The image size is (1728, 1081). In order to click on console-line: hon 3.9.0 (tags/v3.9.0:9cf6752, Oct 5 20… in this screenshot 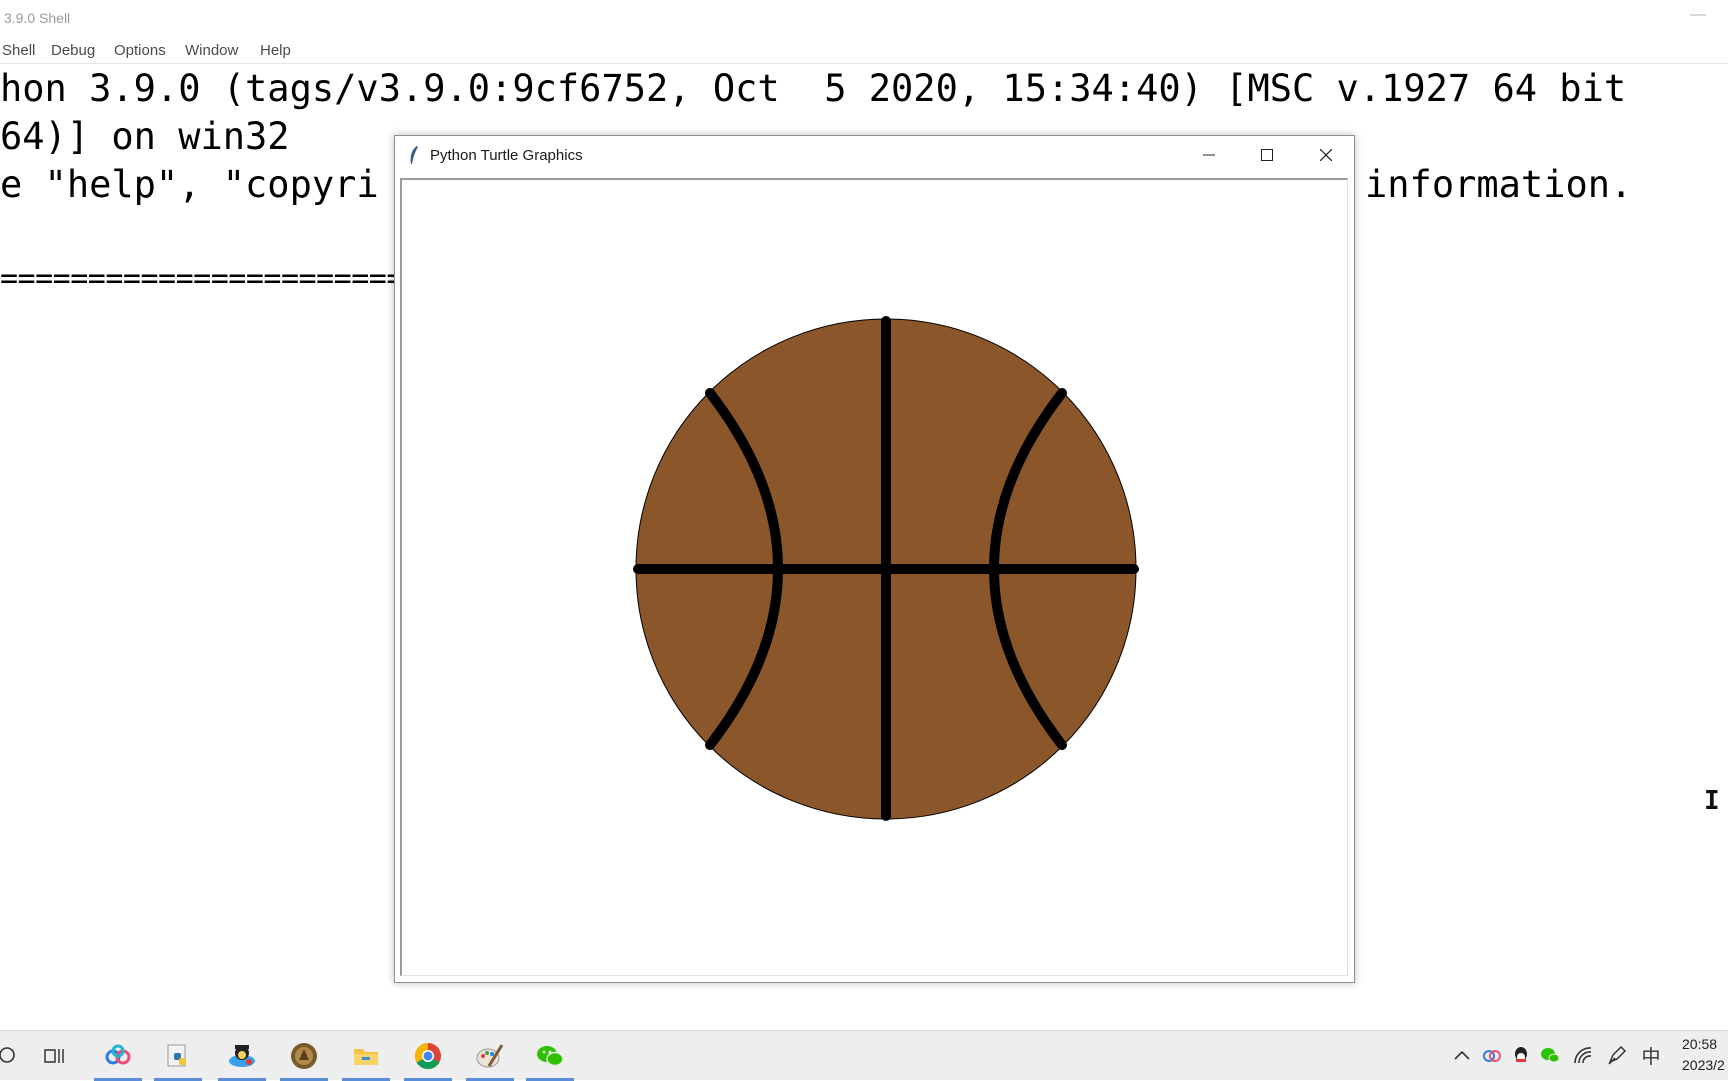, I will do `click(813, 88)`.